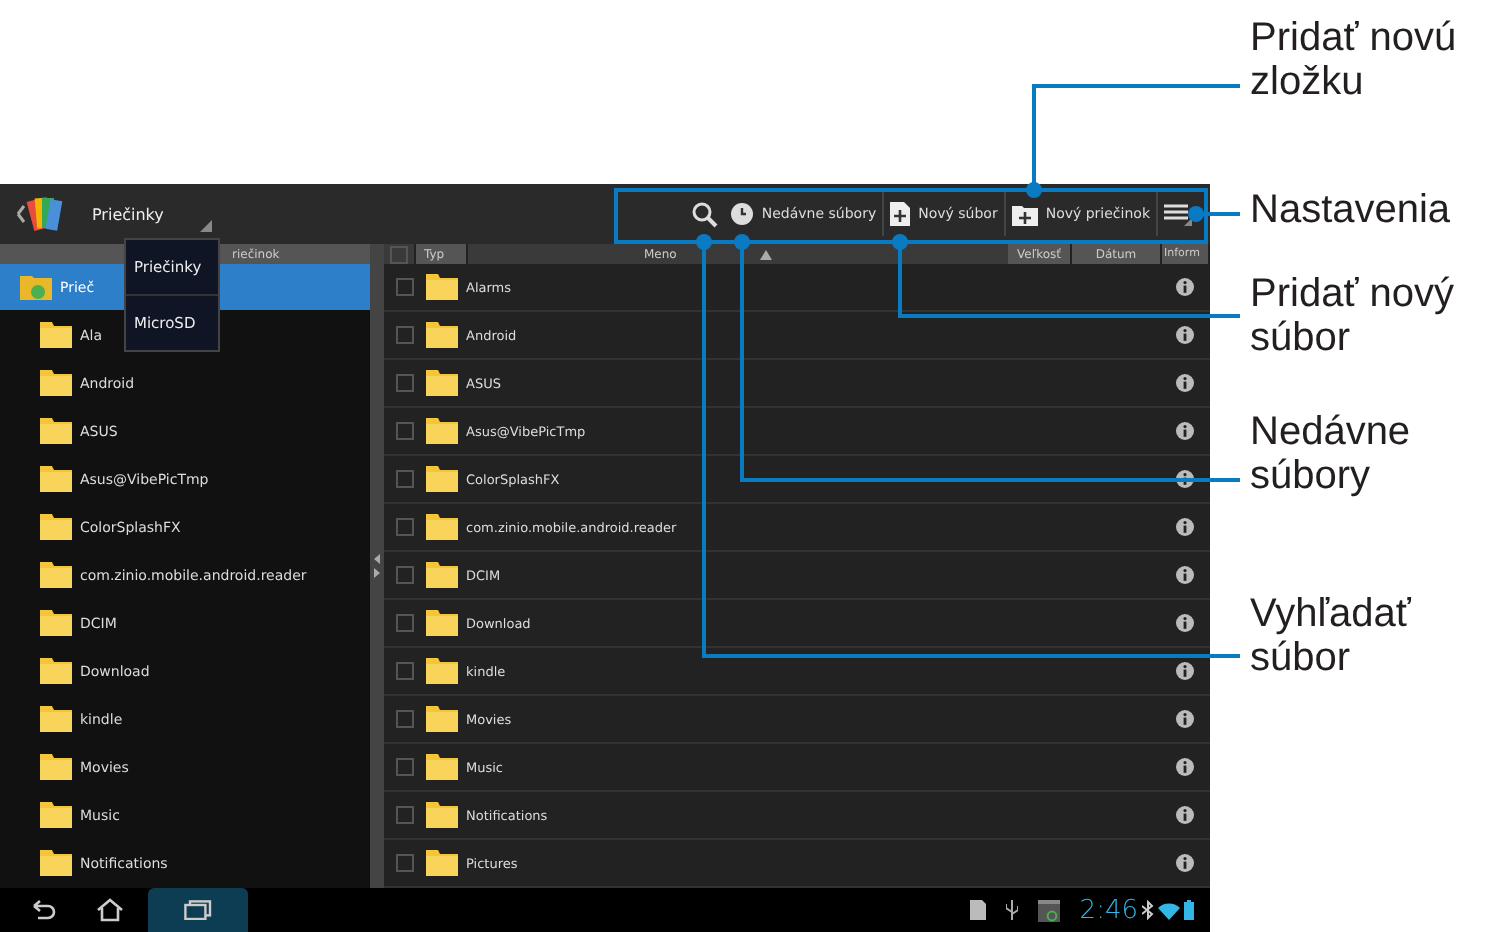  What do you see at coordinates (1354, 60) in the screenshot?
I see `callout-label: Pridať novú zložku` at bounding box center [1354, 60].